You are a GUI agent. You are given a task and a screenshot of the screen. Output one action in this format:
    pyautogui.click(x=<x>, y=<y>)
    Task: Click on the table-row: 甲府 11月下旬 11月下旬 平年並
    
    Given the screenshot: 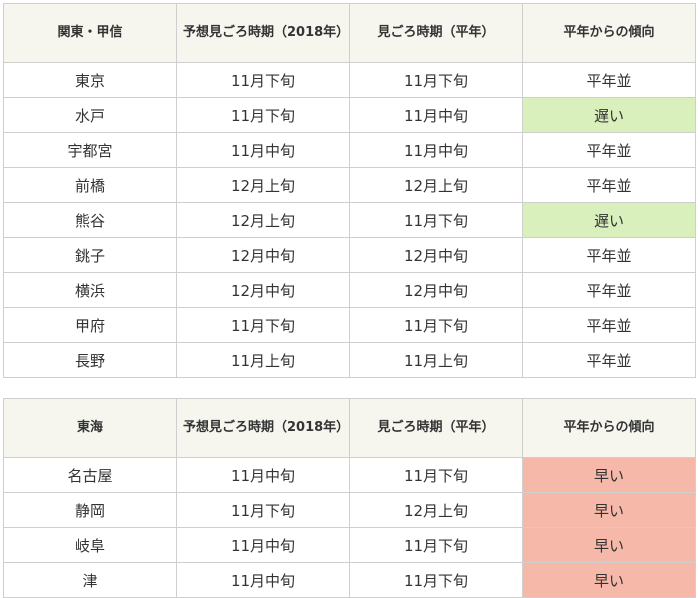 What is the action you would take?
    pyautogui.click(x=349, y=325)
    